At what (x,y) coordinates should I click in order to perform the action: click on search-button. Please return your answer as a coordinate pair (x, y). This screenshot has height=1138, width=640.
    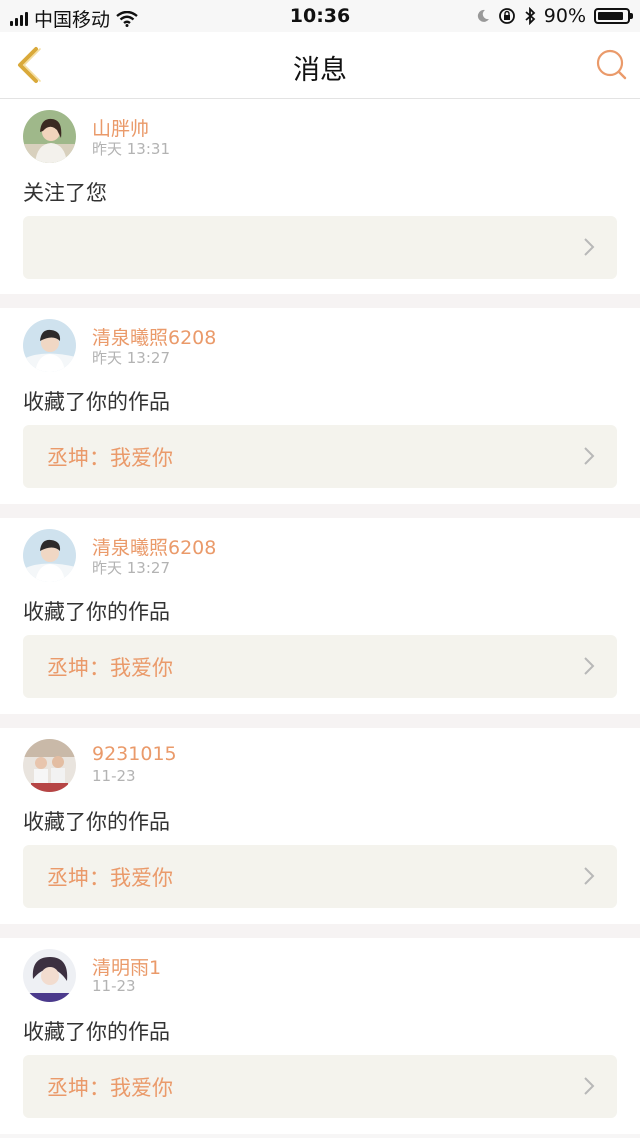
    Looking at the image, I should click on (611, 64).